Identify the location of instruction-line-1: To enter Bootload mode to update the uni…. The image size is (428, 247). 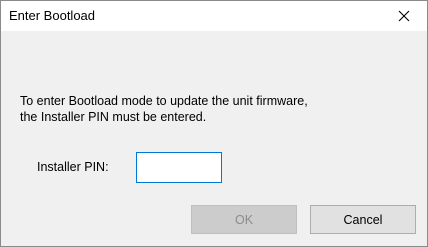
(164, 101).